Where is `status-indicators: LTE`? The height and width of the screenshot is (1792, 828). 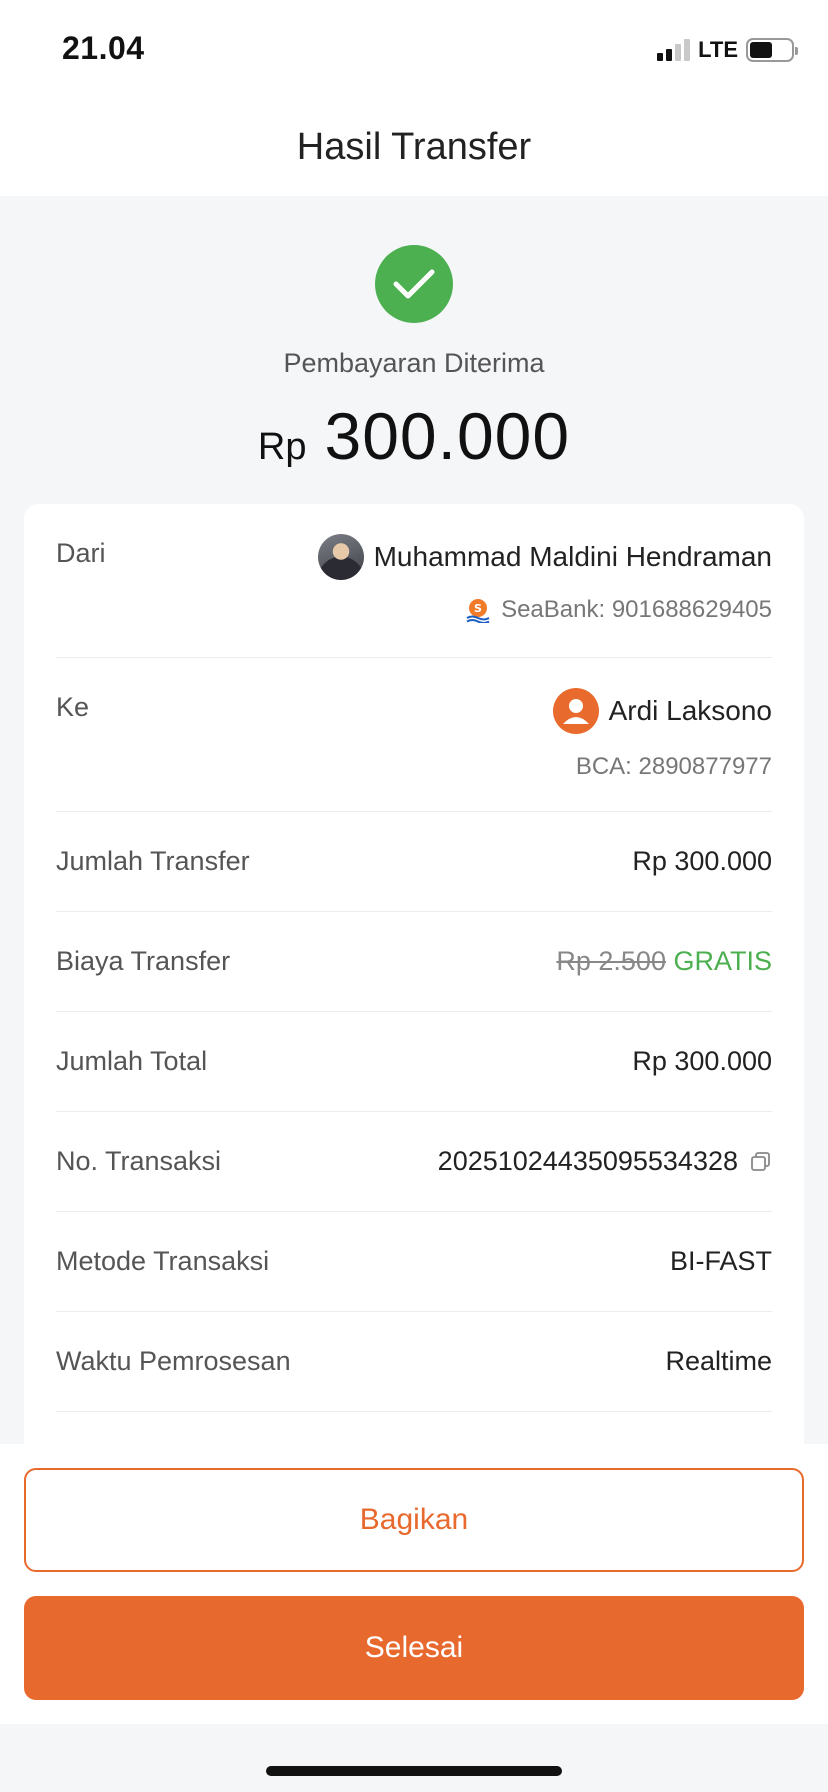
status-indicators: LTE is located at coordinates (727, 50).